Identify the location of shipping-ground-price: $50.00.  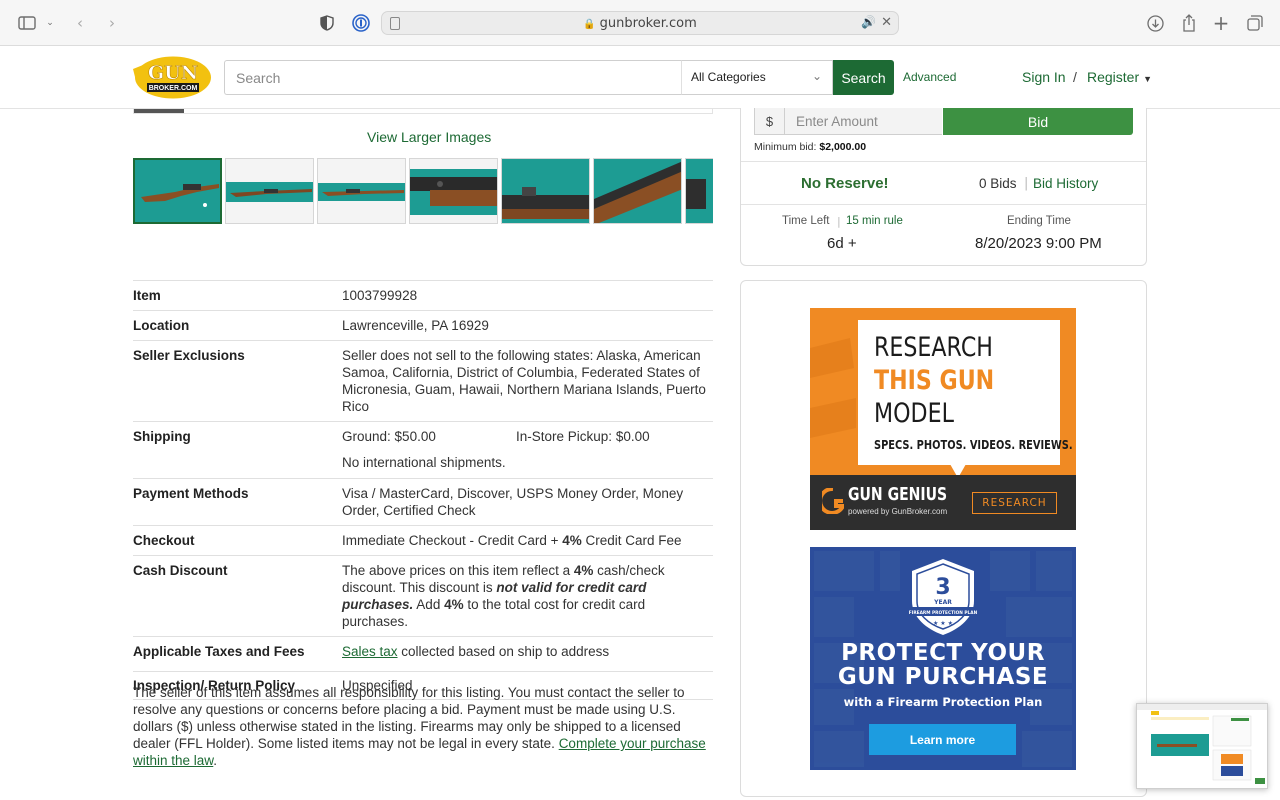
(415, 436).